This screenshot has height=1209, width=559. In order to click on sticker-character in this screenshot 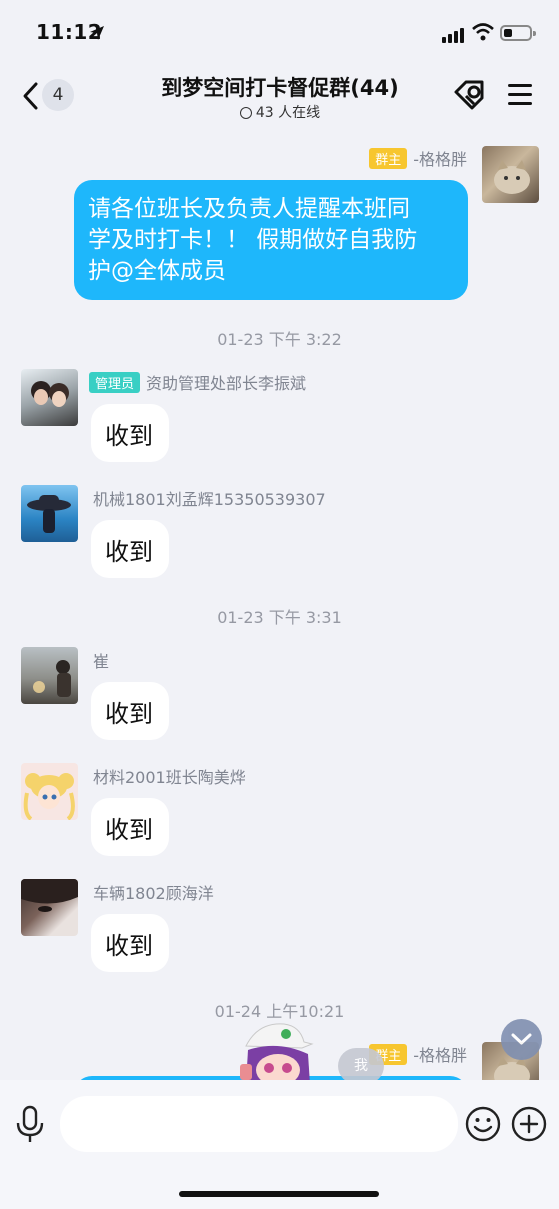, I will do `click(279, 1050)`.